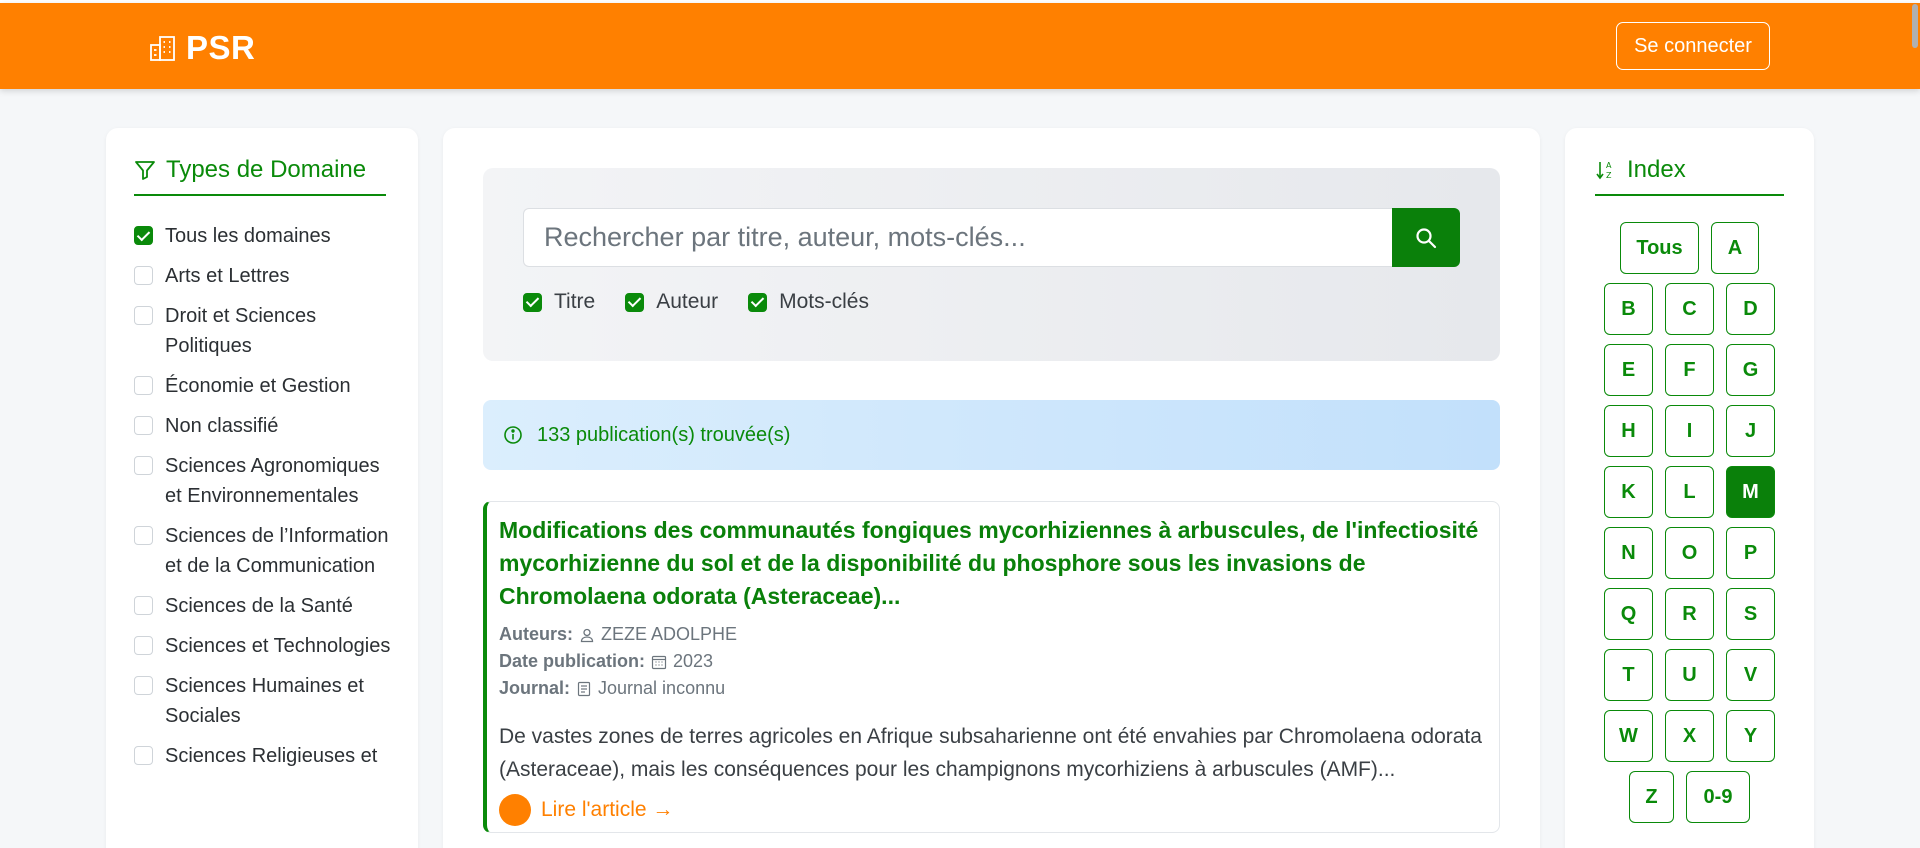 The image size is (1920, 848). Describe the element at coordinates (1750, 431) in the screenshot. I see `index-letter-j: J` at that location.